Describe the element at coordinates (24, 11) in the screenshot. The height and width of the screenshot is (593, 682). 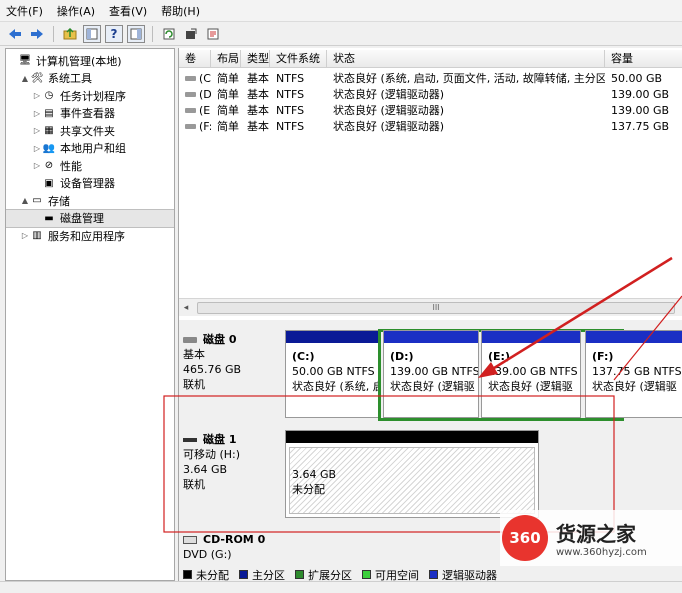
I see `menu-file: 文件(F)` at that location.